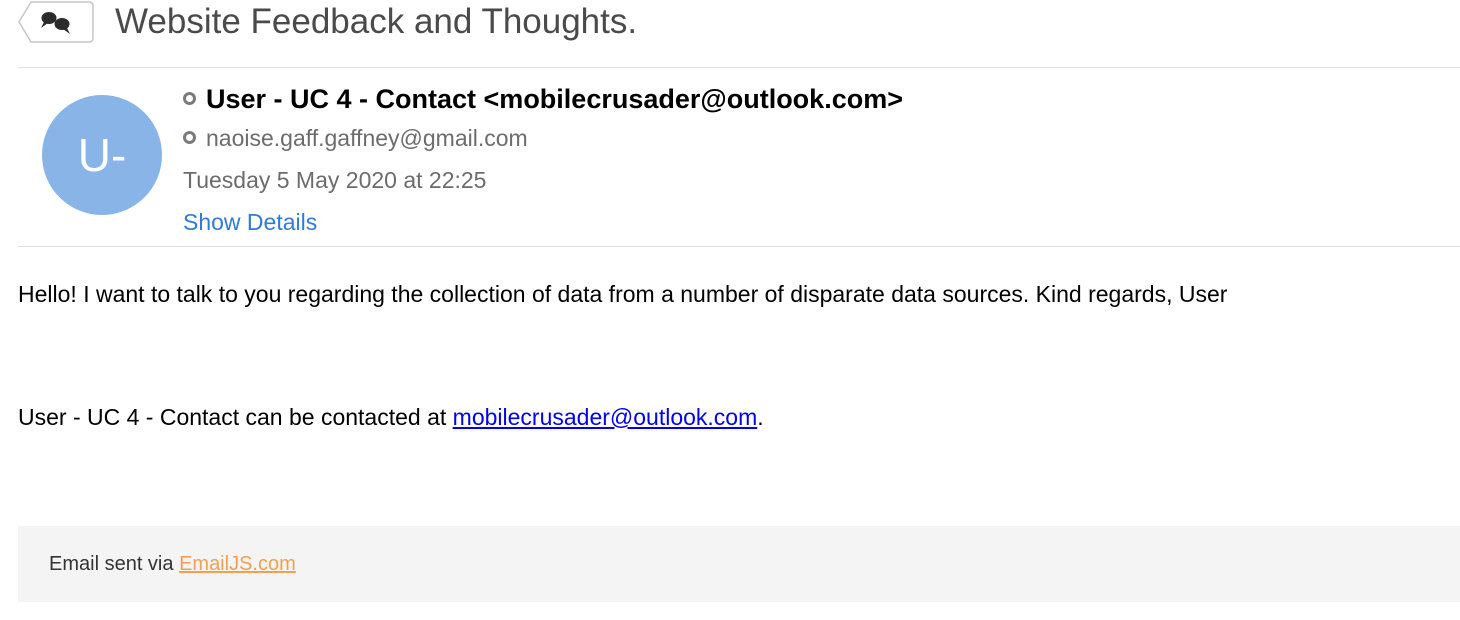 The image size is (1460, 620). What do you see at coordinates (237, 564) in the screenshot?
I see `emailjs-link: EmailJS.com` at bounding box center [237, 564].